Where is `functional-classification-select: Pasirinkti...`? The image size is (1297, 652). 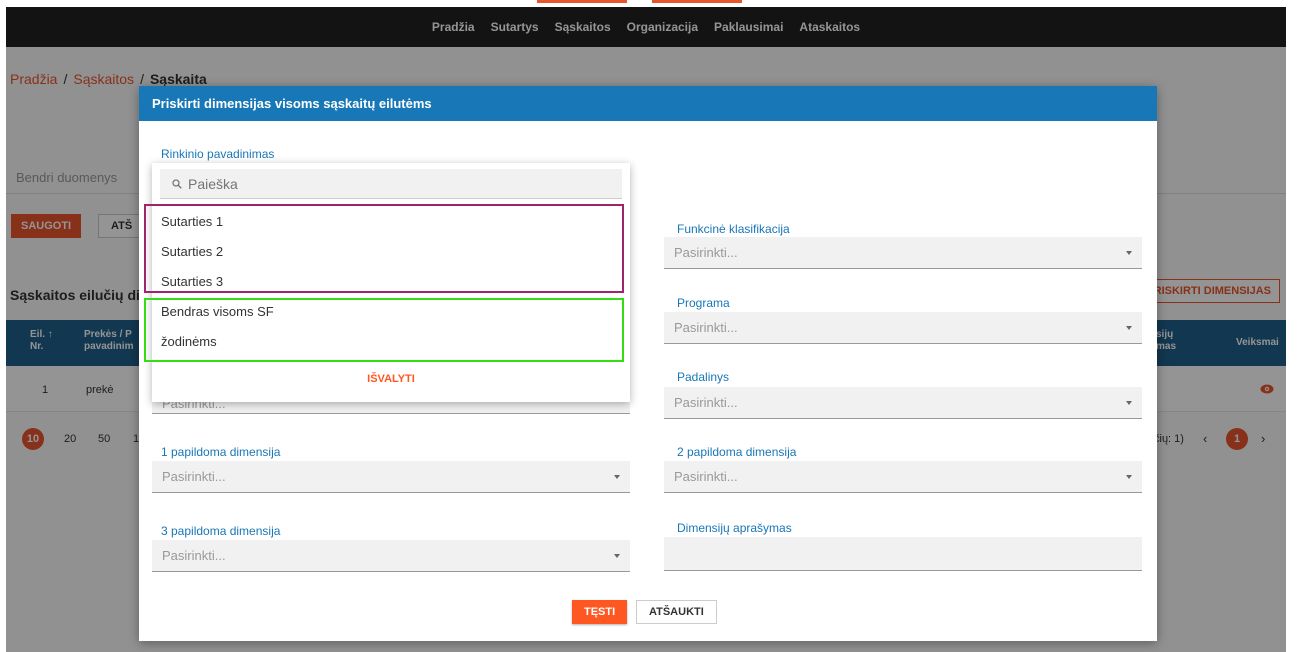
functional-classification-select: Pasirinkti... is located at coordinates (903, 253).